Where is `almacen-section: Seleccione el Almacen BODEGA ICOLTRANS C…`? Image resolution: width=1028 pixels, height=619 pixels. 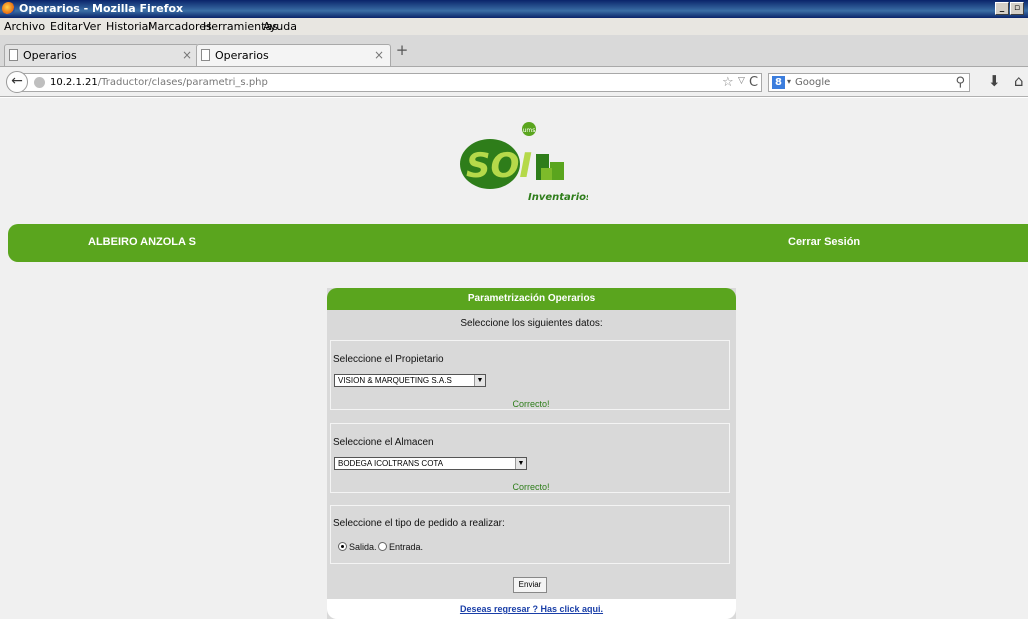
almacen-section: Seleccione el Almacen BODEGA ICOLTRANS C… is located at coordinates (530, 458).